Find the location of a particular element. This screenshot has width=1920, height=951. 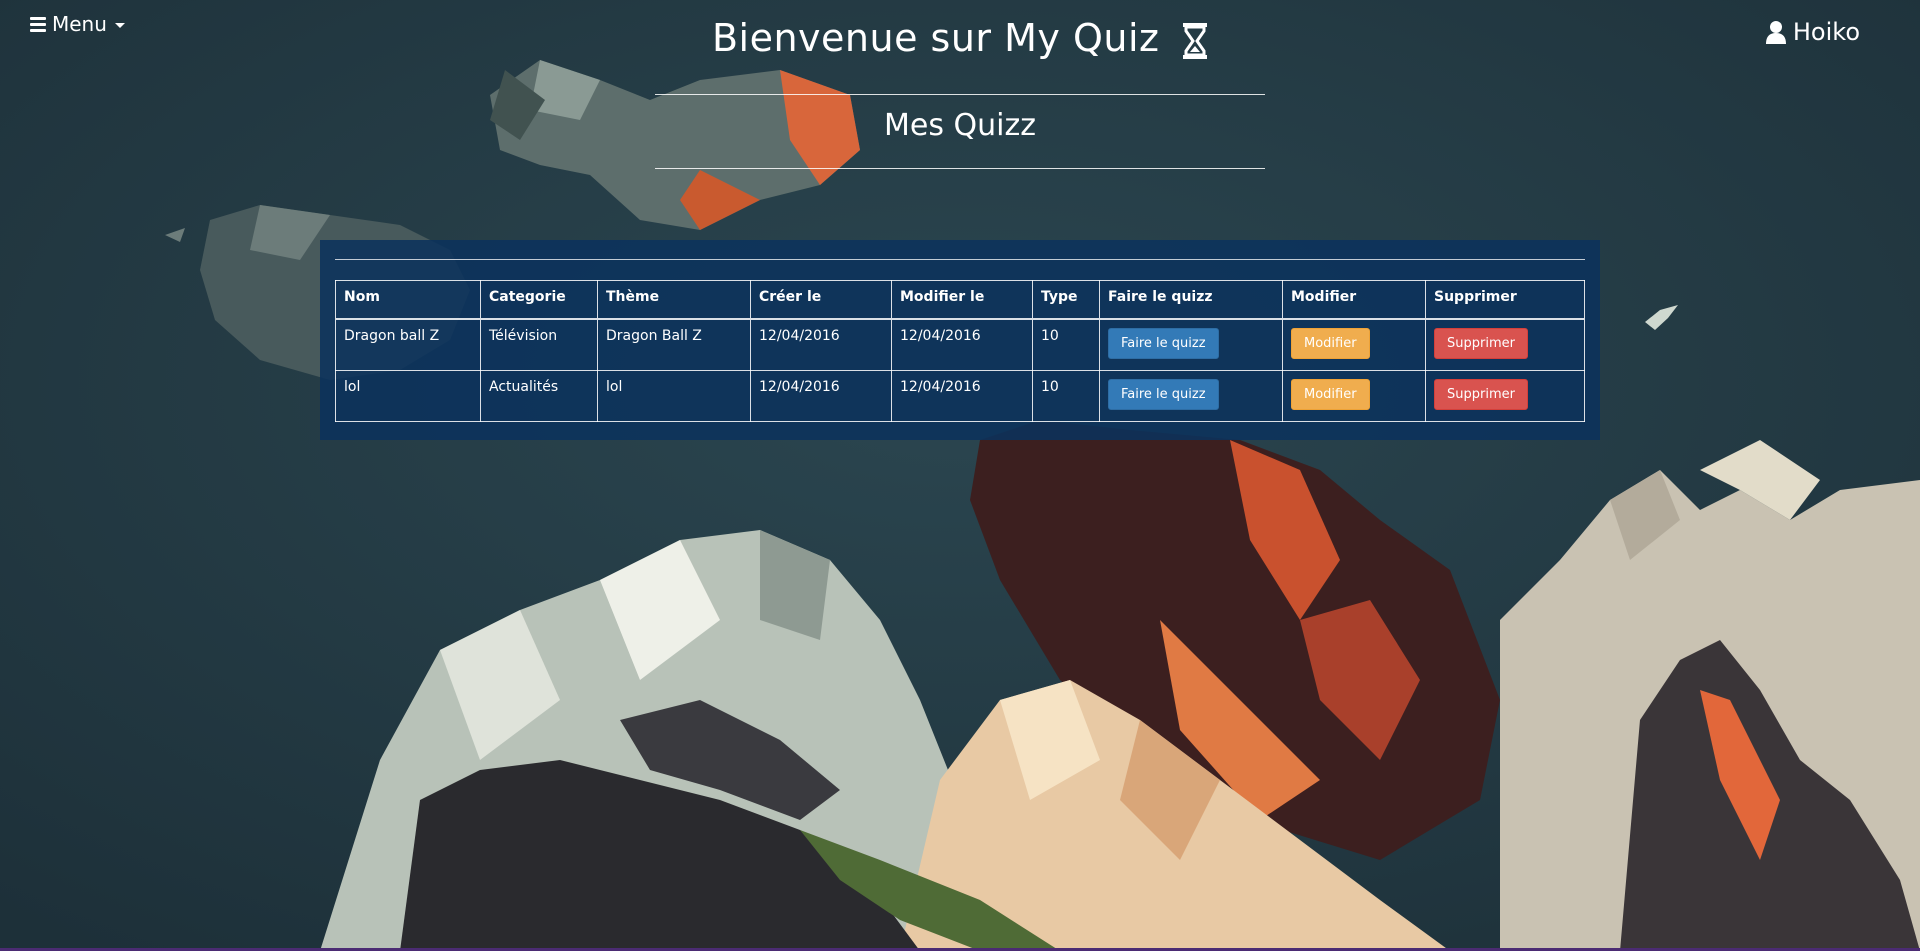

col-type: Type is located at coordinates (1066, 300).